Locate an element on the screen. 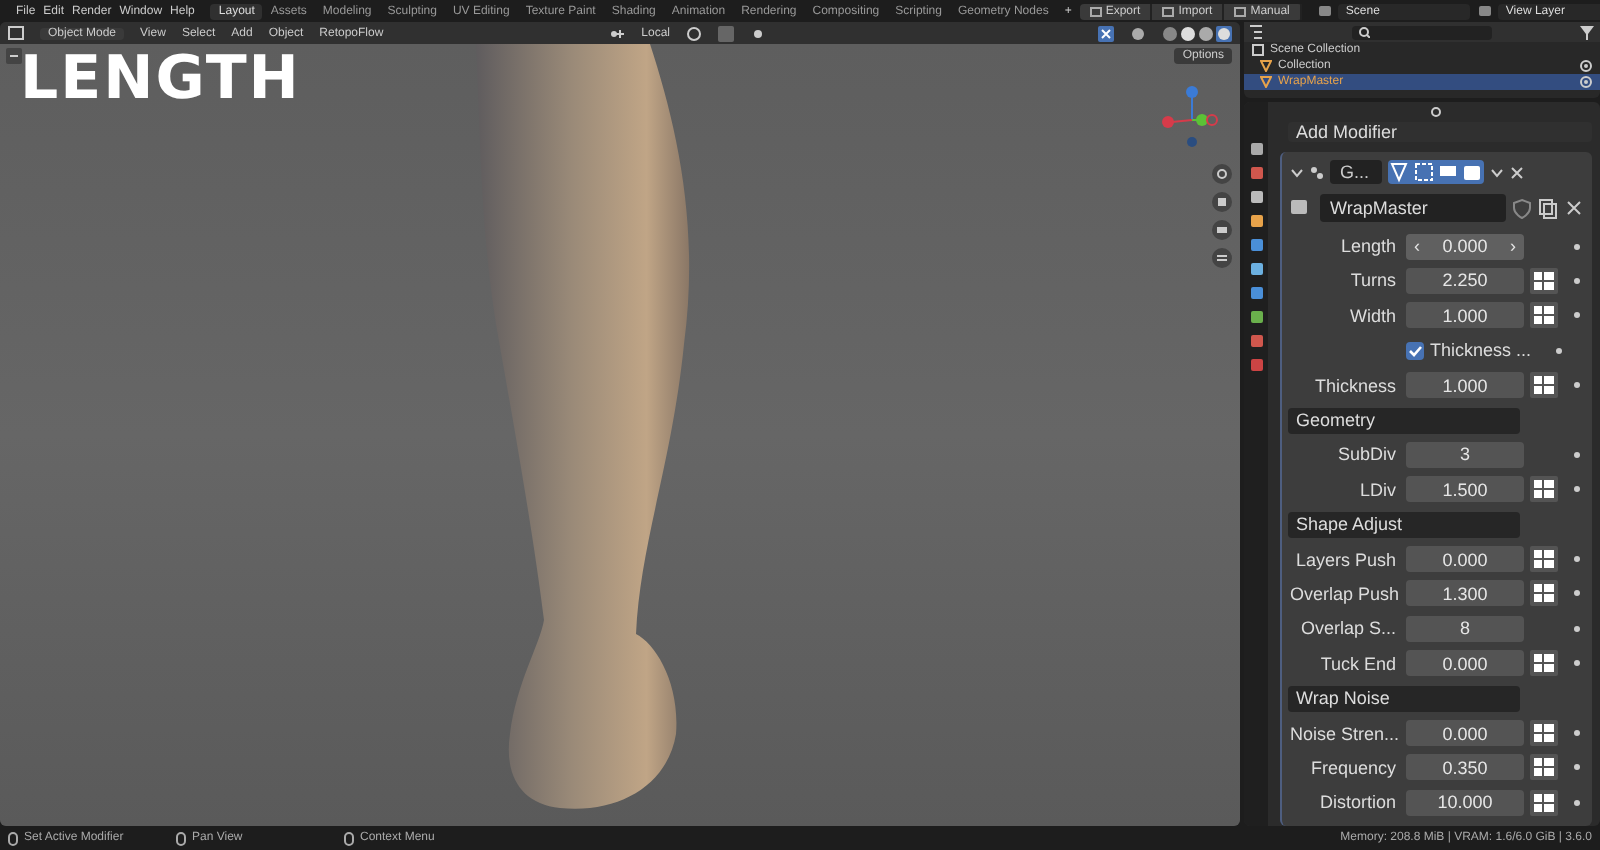  editor-type-icon is located at coordinates (16, 33).